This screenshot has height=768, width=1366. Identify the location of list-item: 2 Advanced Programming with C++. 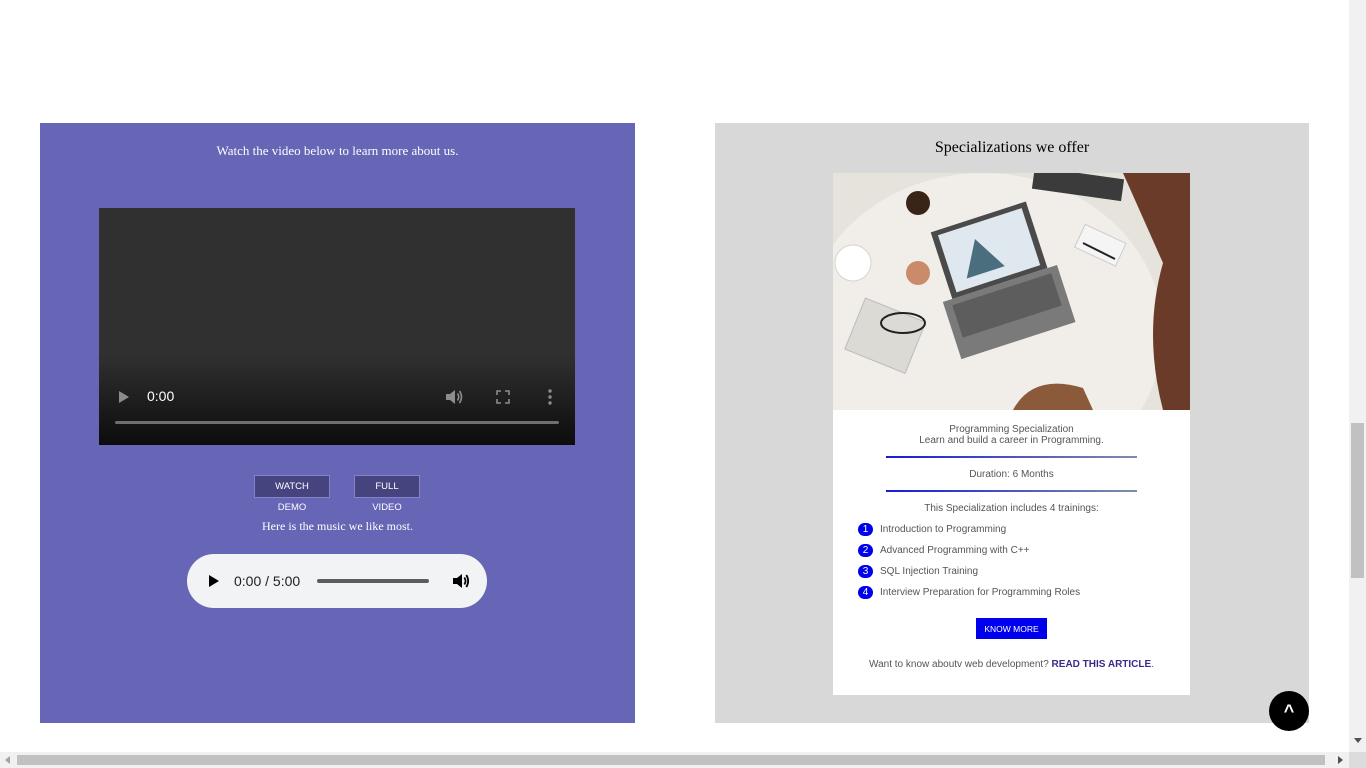
(1018, 554).